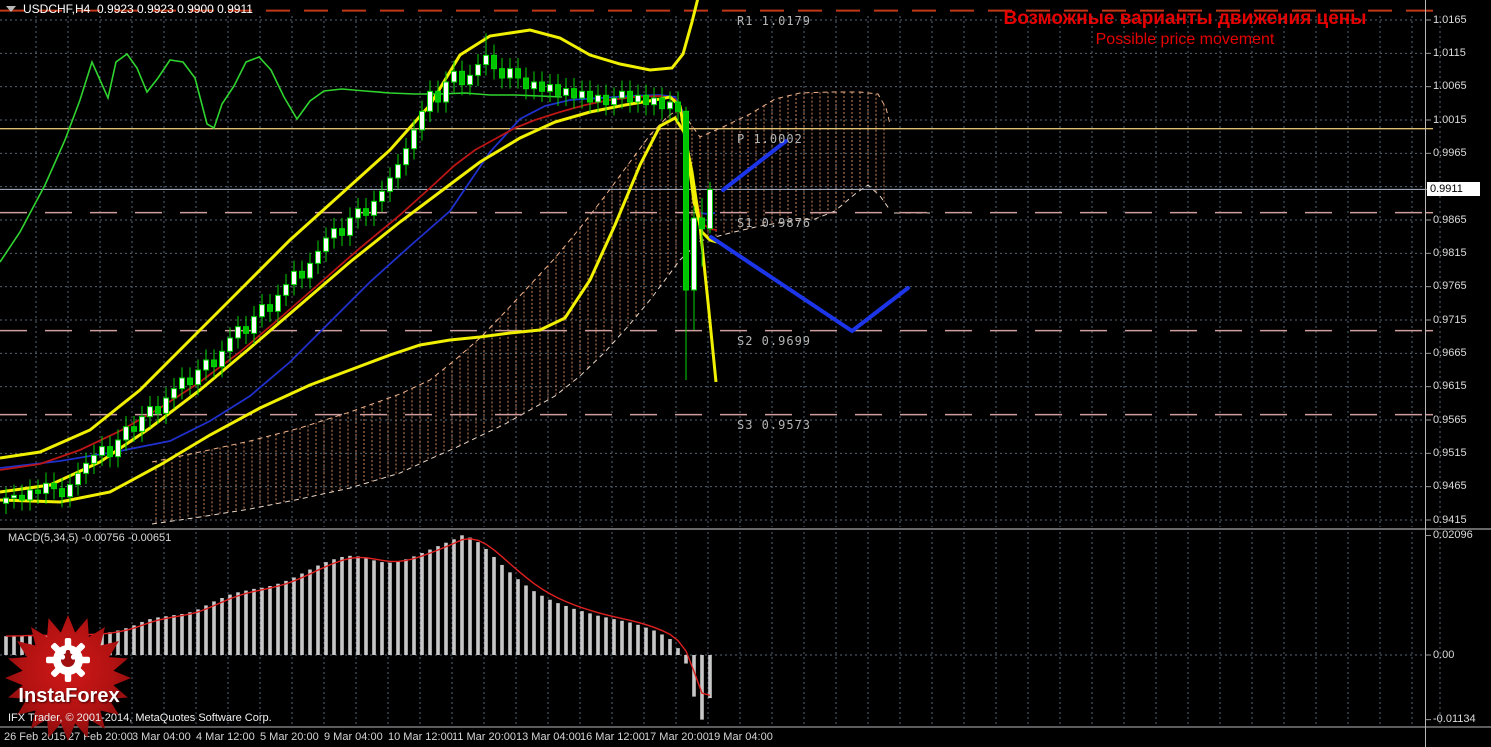 This screenshot has width=1491, height=747. I want to click on price-axis-label: 0.9965, so click(1450, 152).